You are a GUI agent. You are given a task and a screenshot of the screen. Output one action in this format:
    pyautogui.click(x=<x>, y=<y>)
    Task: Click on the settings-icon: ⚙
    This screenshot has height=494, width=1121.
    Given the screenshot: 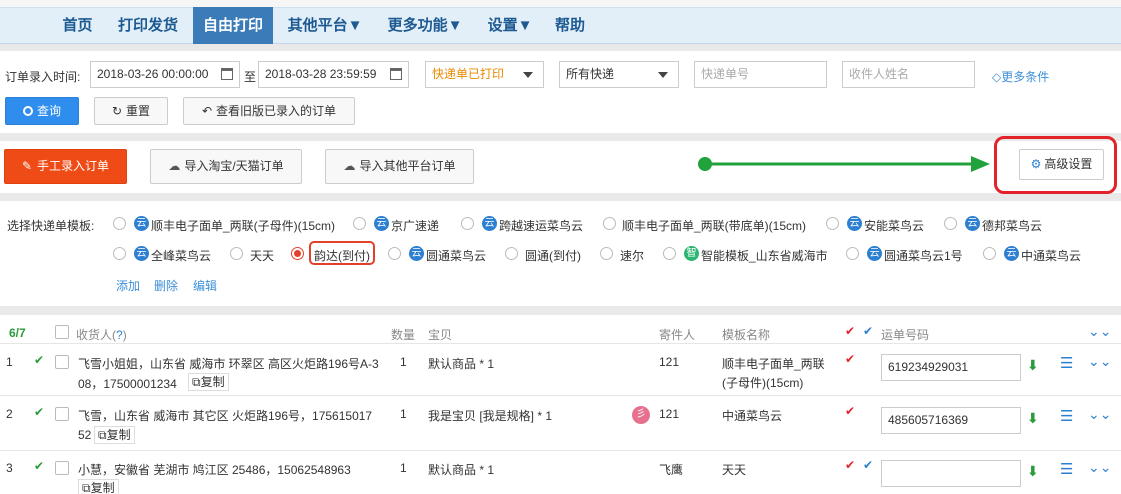 What is the action you would take?
    pyautogui.click(x=1036, y=164)
    